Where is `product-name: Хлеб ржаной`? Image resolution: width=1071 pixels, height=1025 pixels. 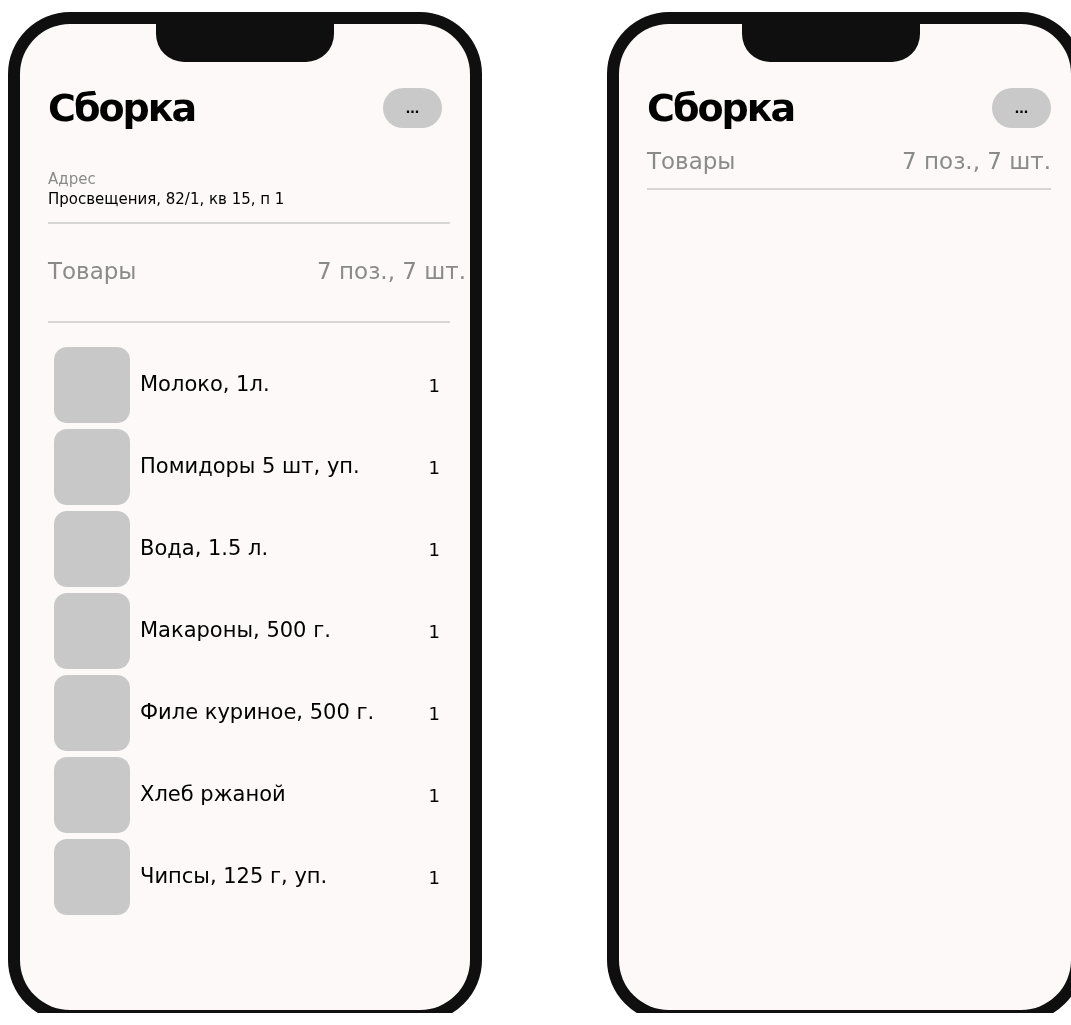
product-name: Хлеб ржаной is located at coordinates (213, 795).